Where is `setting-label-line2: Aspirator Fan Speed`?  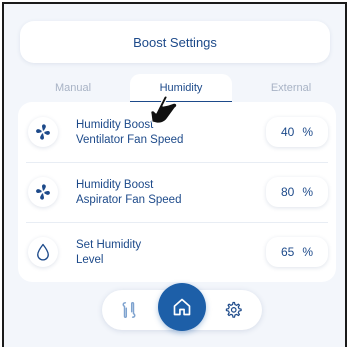 setting-label-line2: Aspirator Fan Speed is located at coordinates (129, 200).